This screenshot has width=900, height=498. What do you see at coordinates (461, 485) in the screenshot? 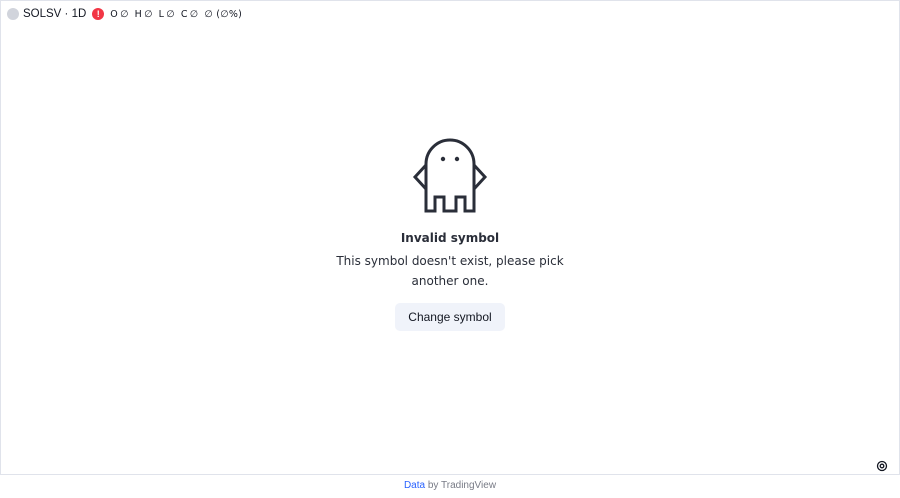
I see `attribution-suffix: by TradingView` at bounding box center [461, 485].